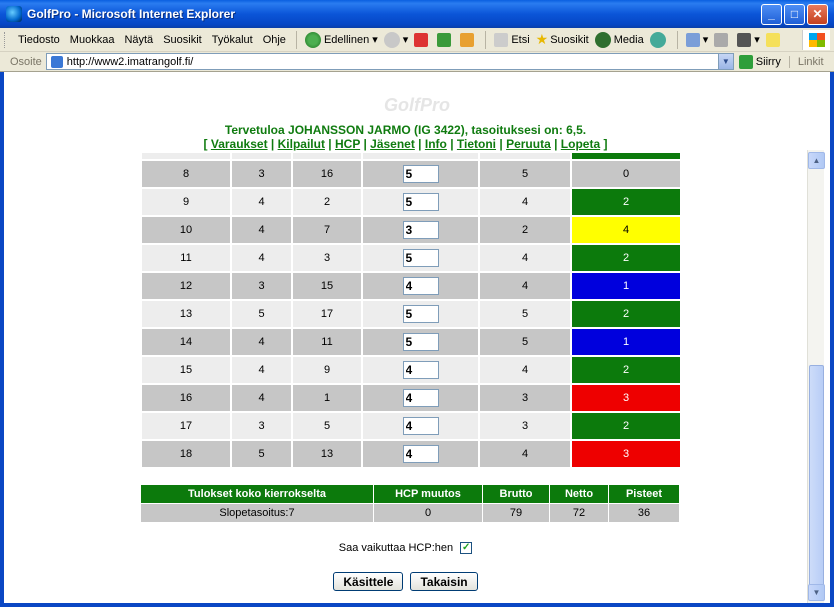 This screenshot has height=607, width=834. I want to click on search-button: Etsi, so click(511, 39).